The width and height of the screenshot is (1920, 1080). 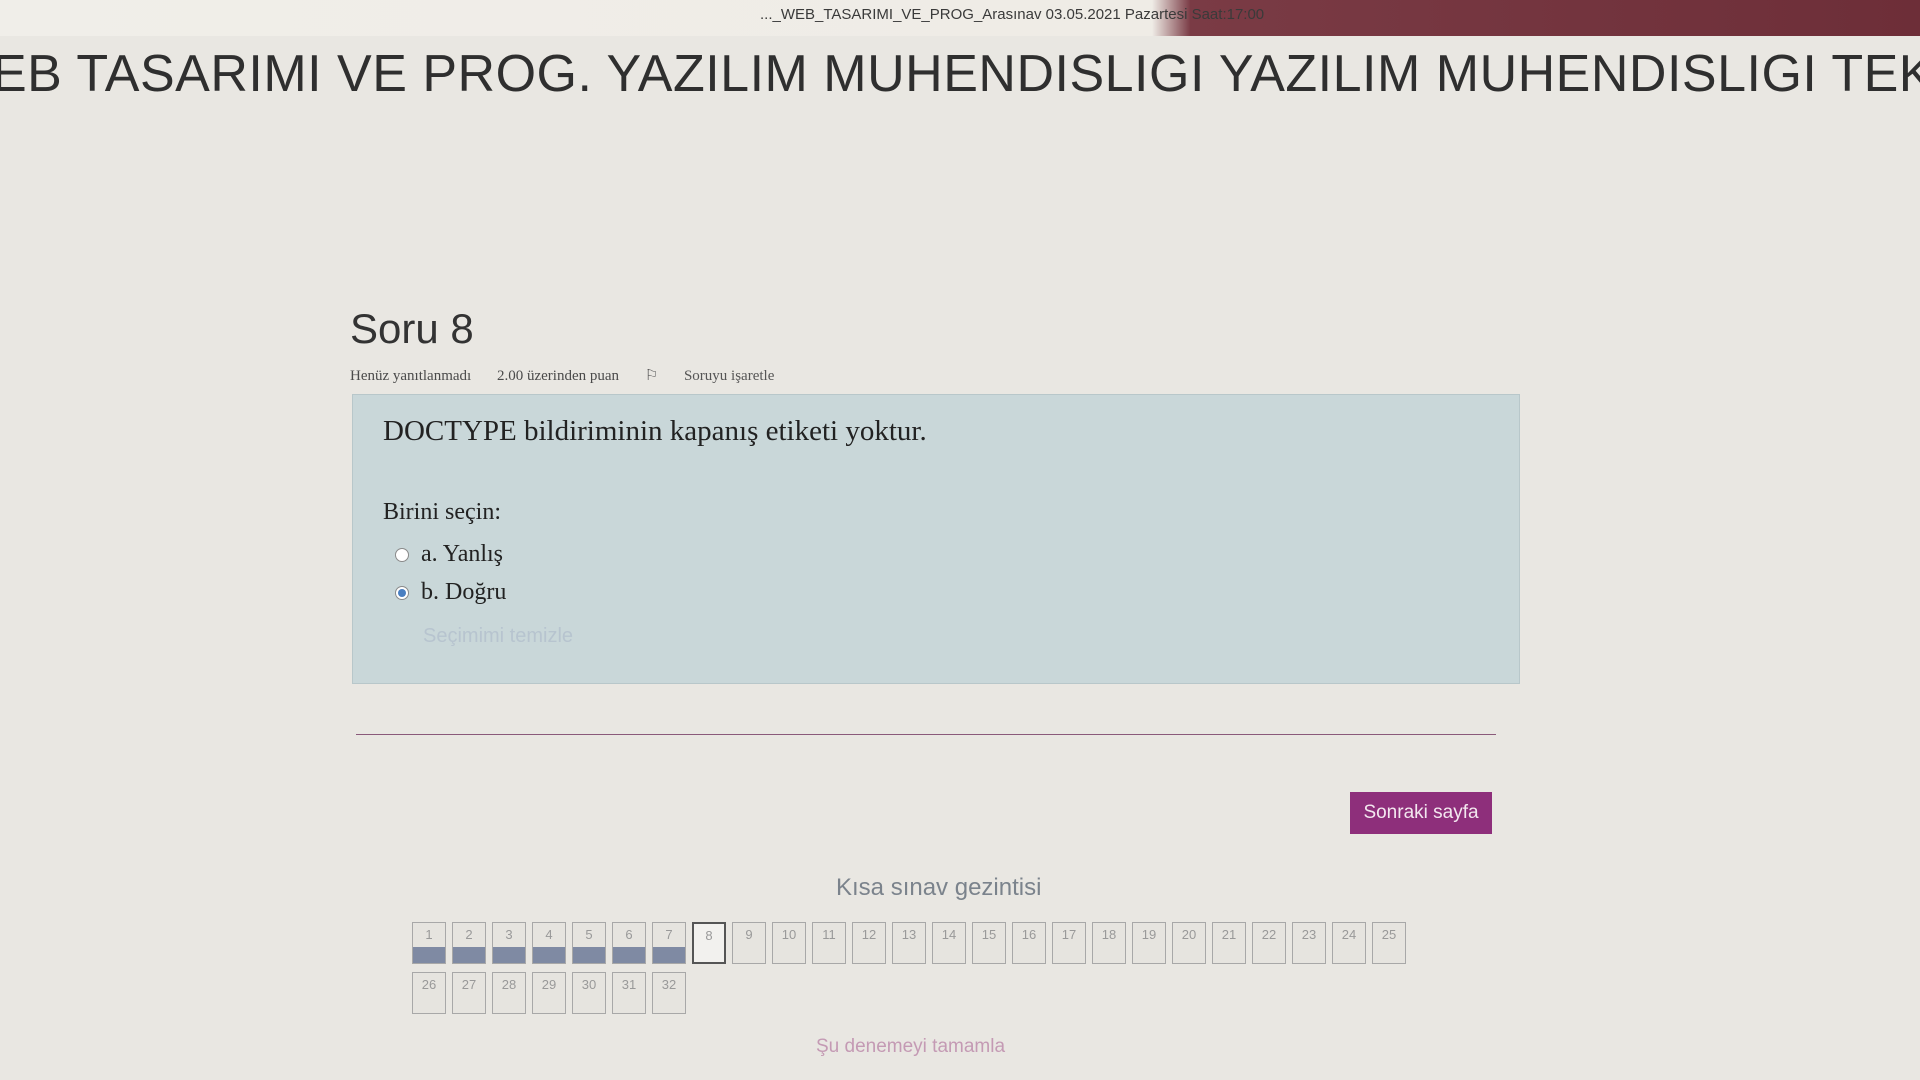 What do you see at coordinates (509, 934) in the screenshot?
I see `quiz-nav-cell-number: 3` at bounding box center [509, 934].